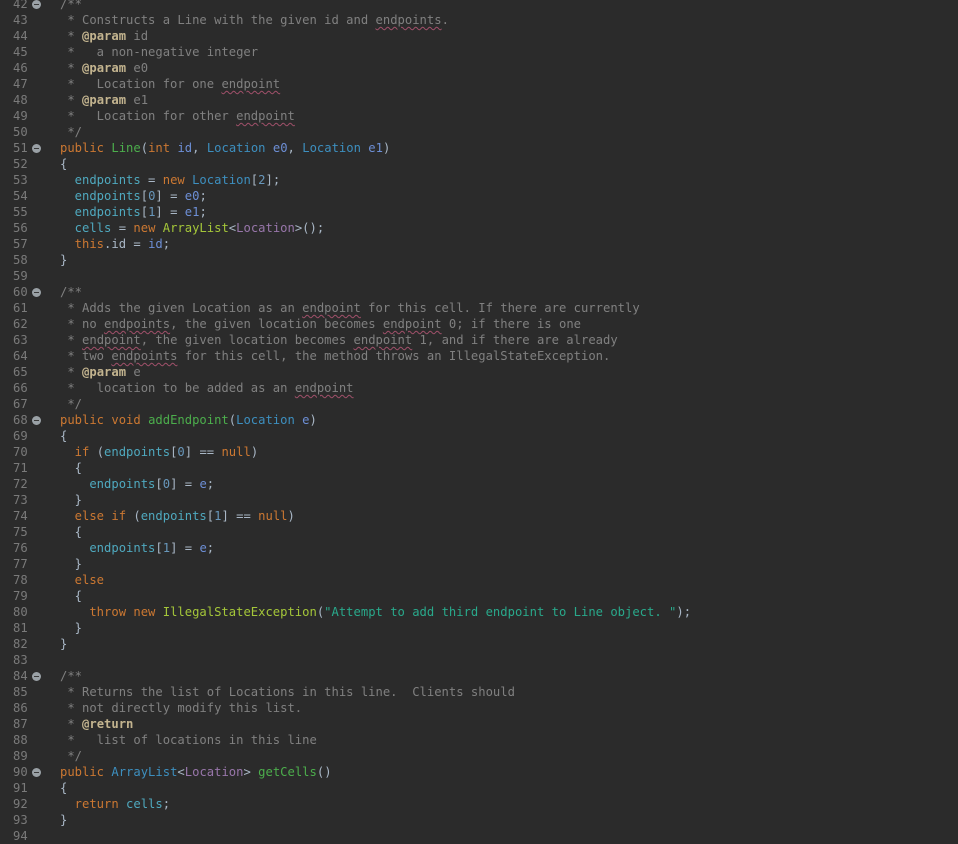 The width and height of the screenshot is (958, 844). What do you see at coordinates (479, 196) in the screenshot?
I see `code-line: 54 endpoints[0] = e0;` at bounding box center [479, 196].